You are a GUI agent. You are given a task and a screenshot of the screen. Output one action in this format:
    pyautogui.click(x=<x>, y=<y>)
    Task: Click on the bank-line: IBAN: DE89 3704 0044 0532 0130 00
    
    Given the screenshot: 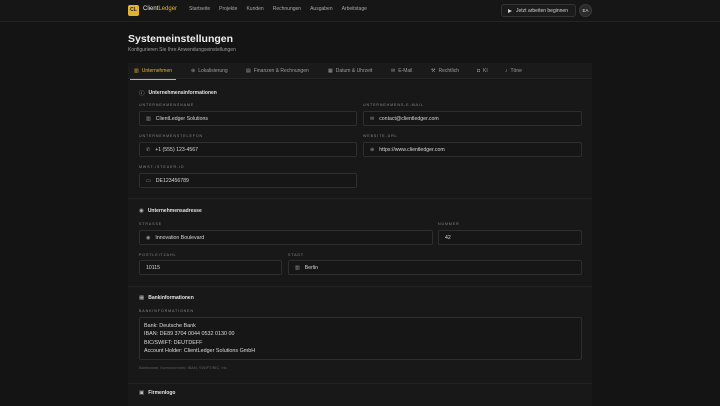 What is the action you would take?
    pyautogui.click(x=189, y=334)
    